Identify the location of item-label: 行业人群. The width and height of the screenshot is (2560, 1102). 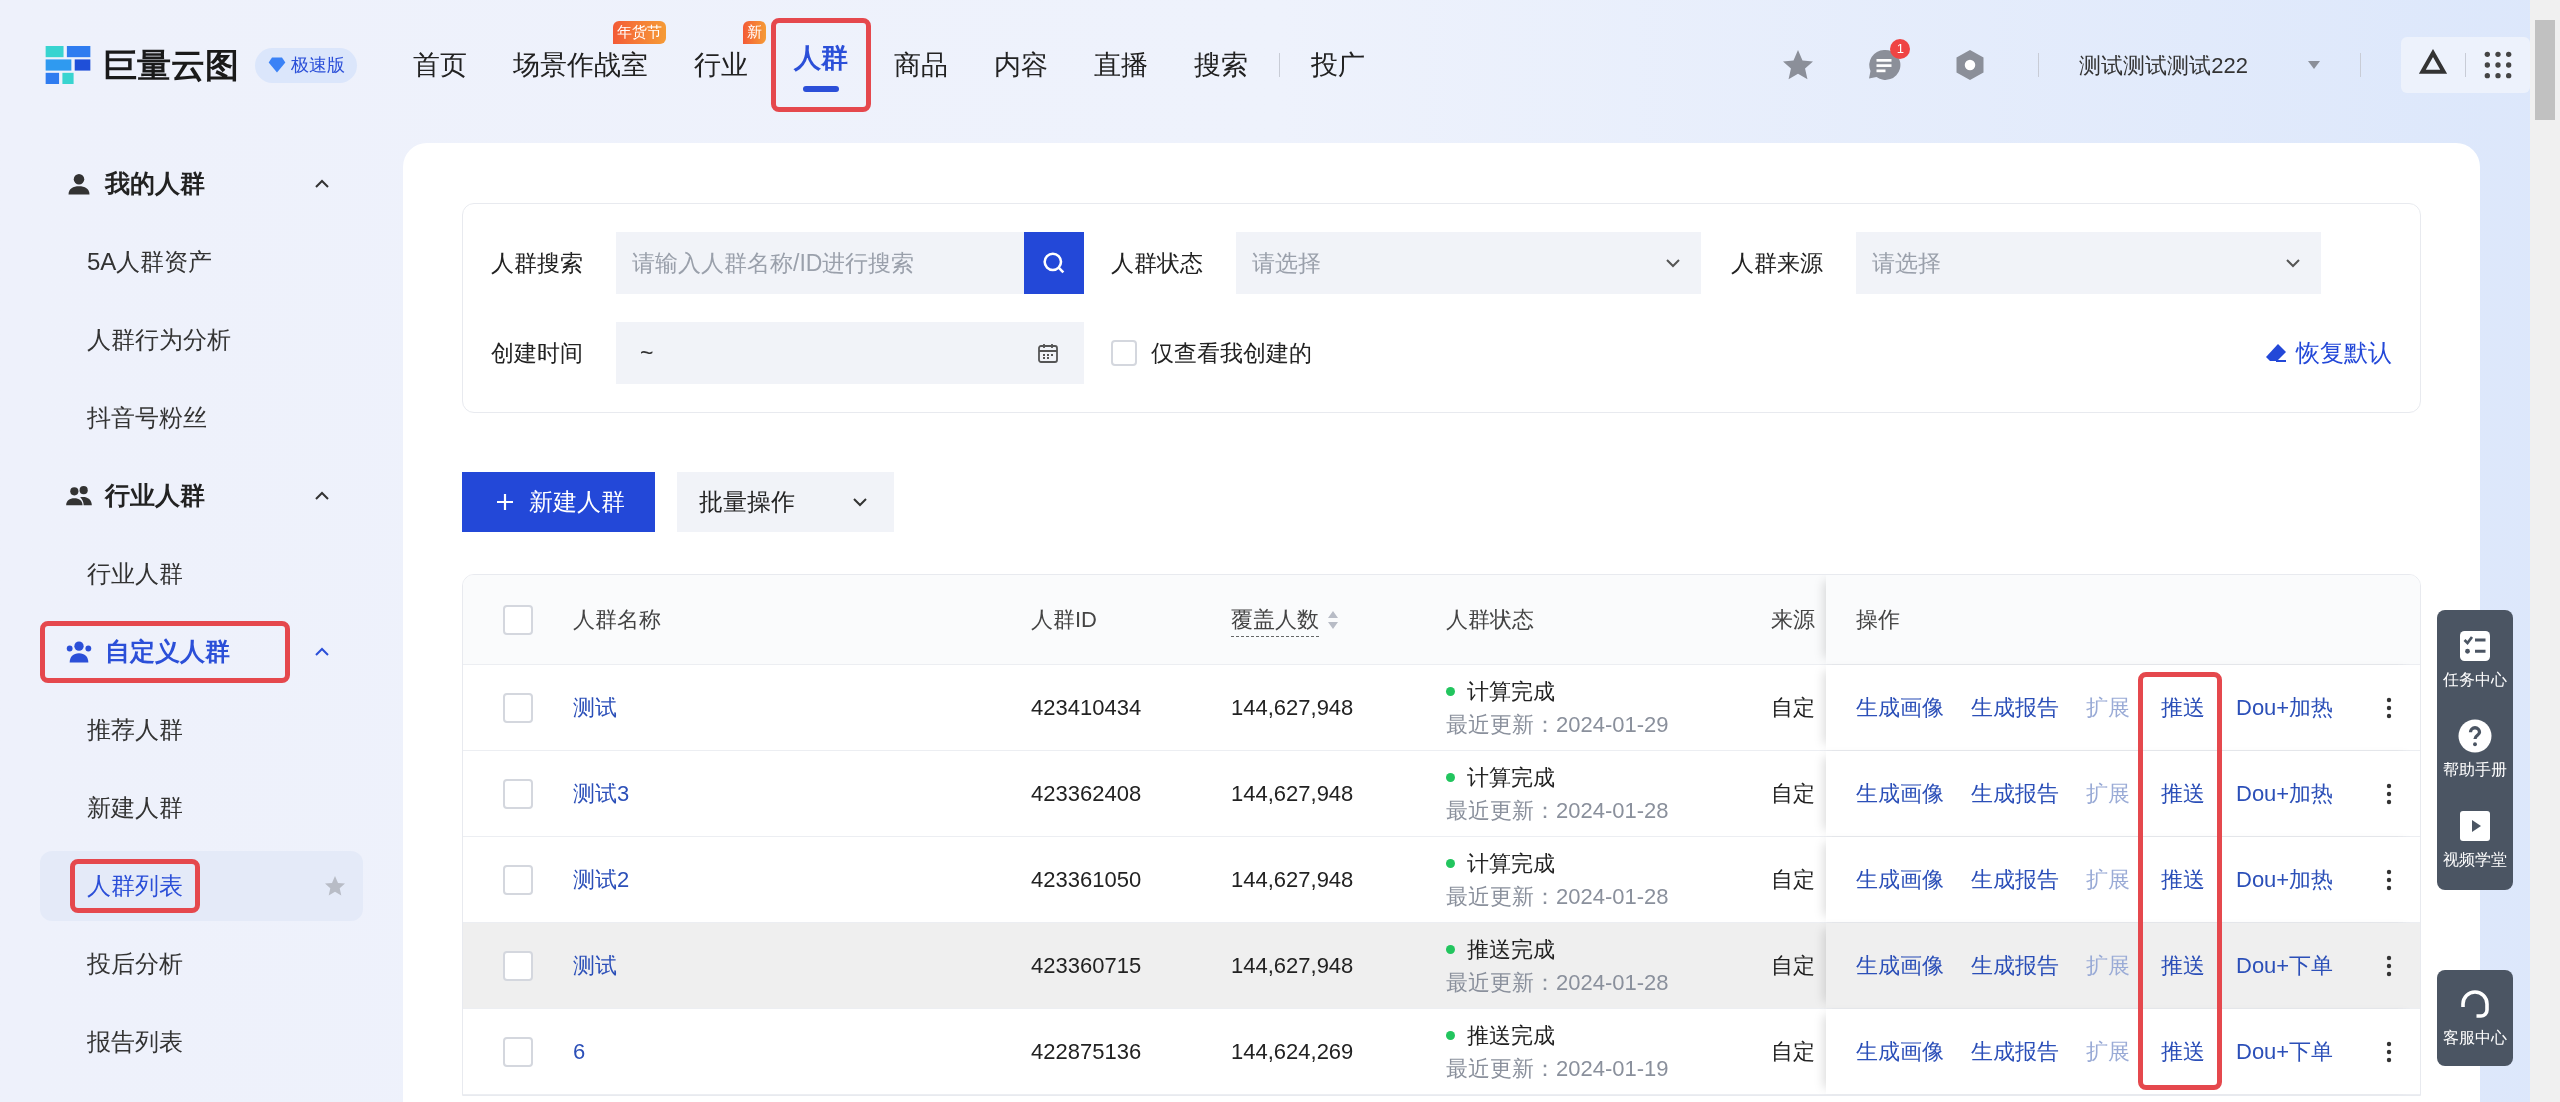
(135, 574).